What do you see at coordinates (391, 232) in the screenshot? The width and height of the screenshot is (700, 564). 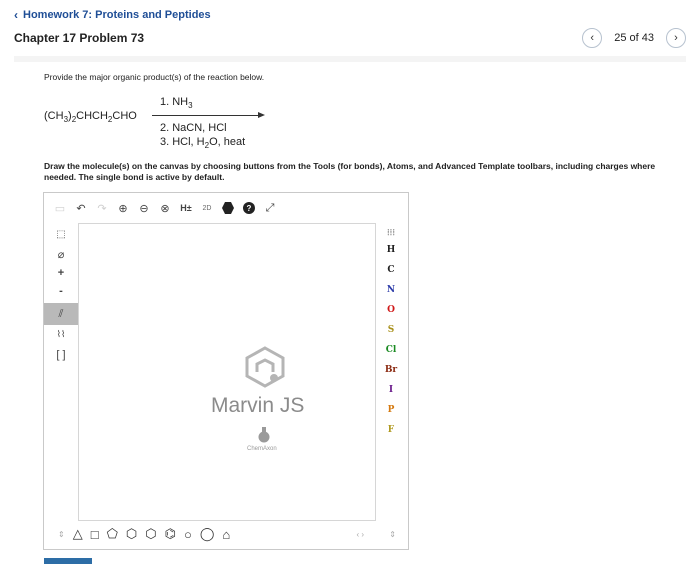 I see `periodic-table-icon: ⁞⁞⁞` at bounding box center [391, 232].